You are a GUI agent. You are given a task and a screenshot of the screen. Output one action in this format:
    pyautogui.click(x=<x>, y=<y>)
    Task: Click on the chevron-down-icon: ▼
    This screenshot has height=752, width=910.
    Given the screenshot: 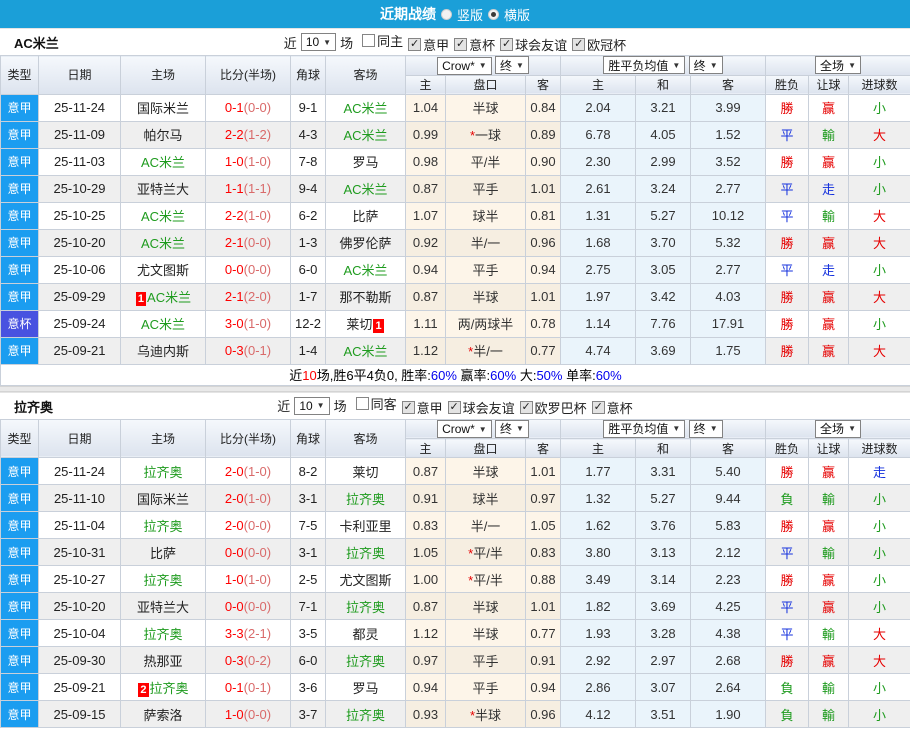 What is the action you would take?
    pyautogui.click(x=520, y=428)
    